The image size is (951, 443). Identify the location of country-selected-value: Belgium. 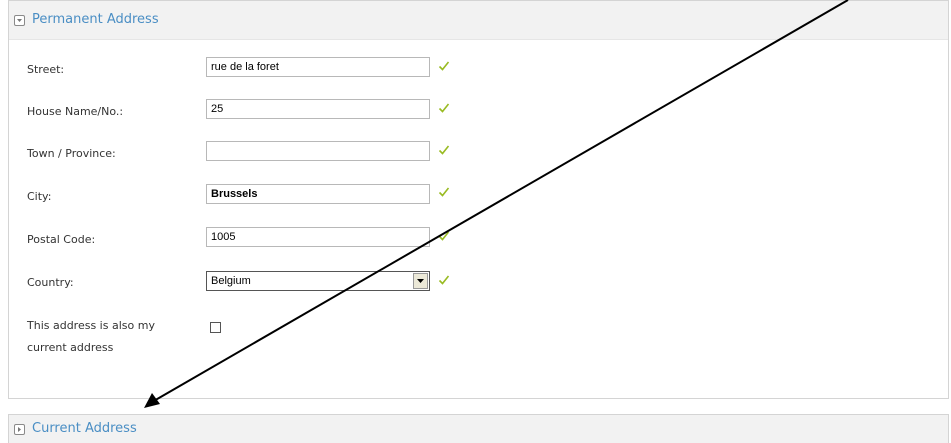
(231, 281).